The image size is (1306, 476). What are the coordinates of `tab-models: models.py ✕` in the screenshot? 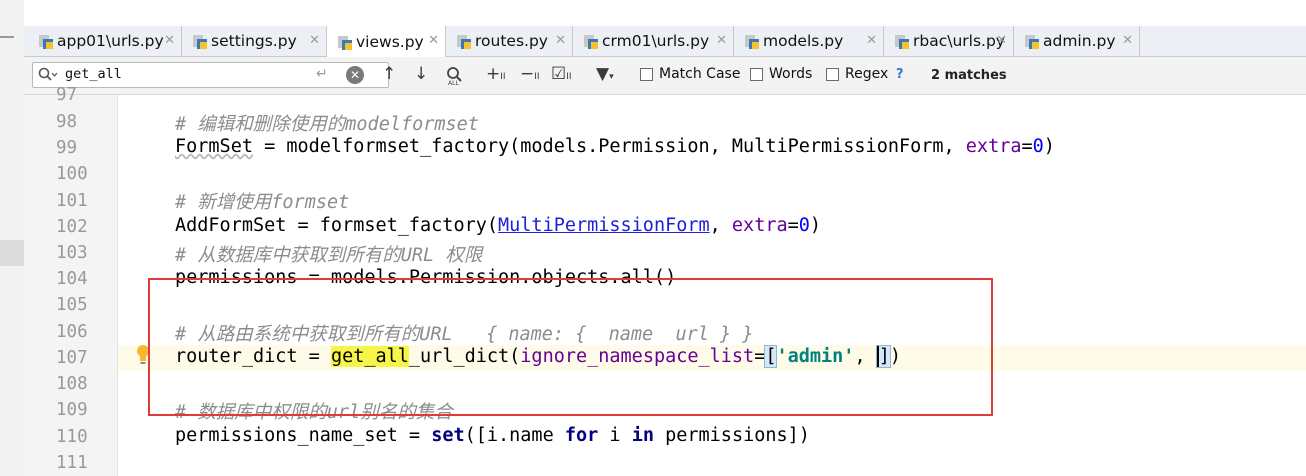 It's located at (809, 41).